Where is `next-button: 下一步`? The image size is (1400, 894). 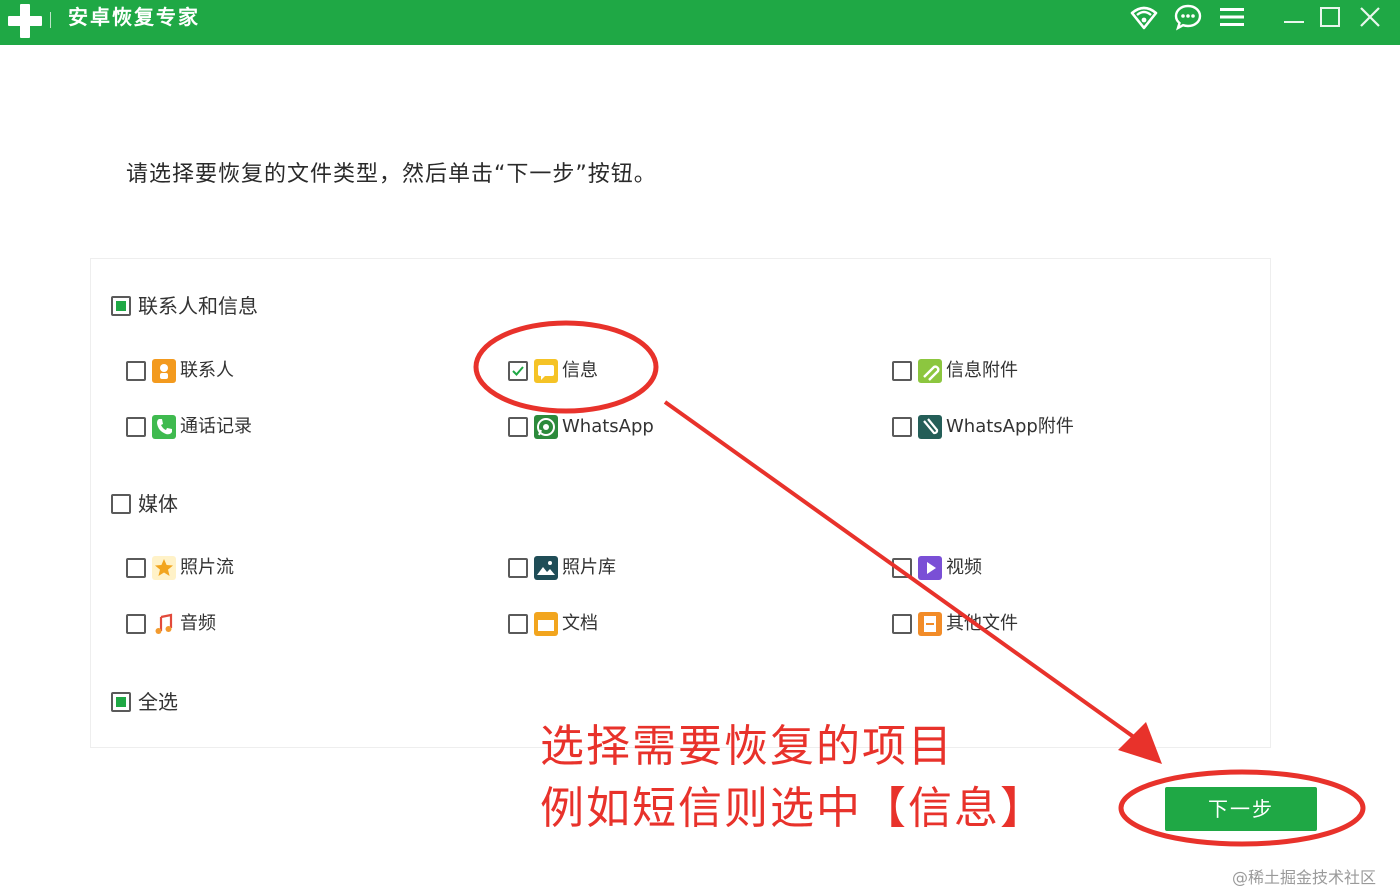 next-button: 下一步 is located at coordinates (1241, 809).